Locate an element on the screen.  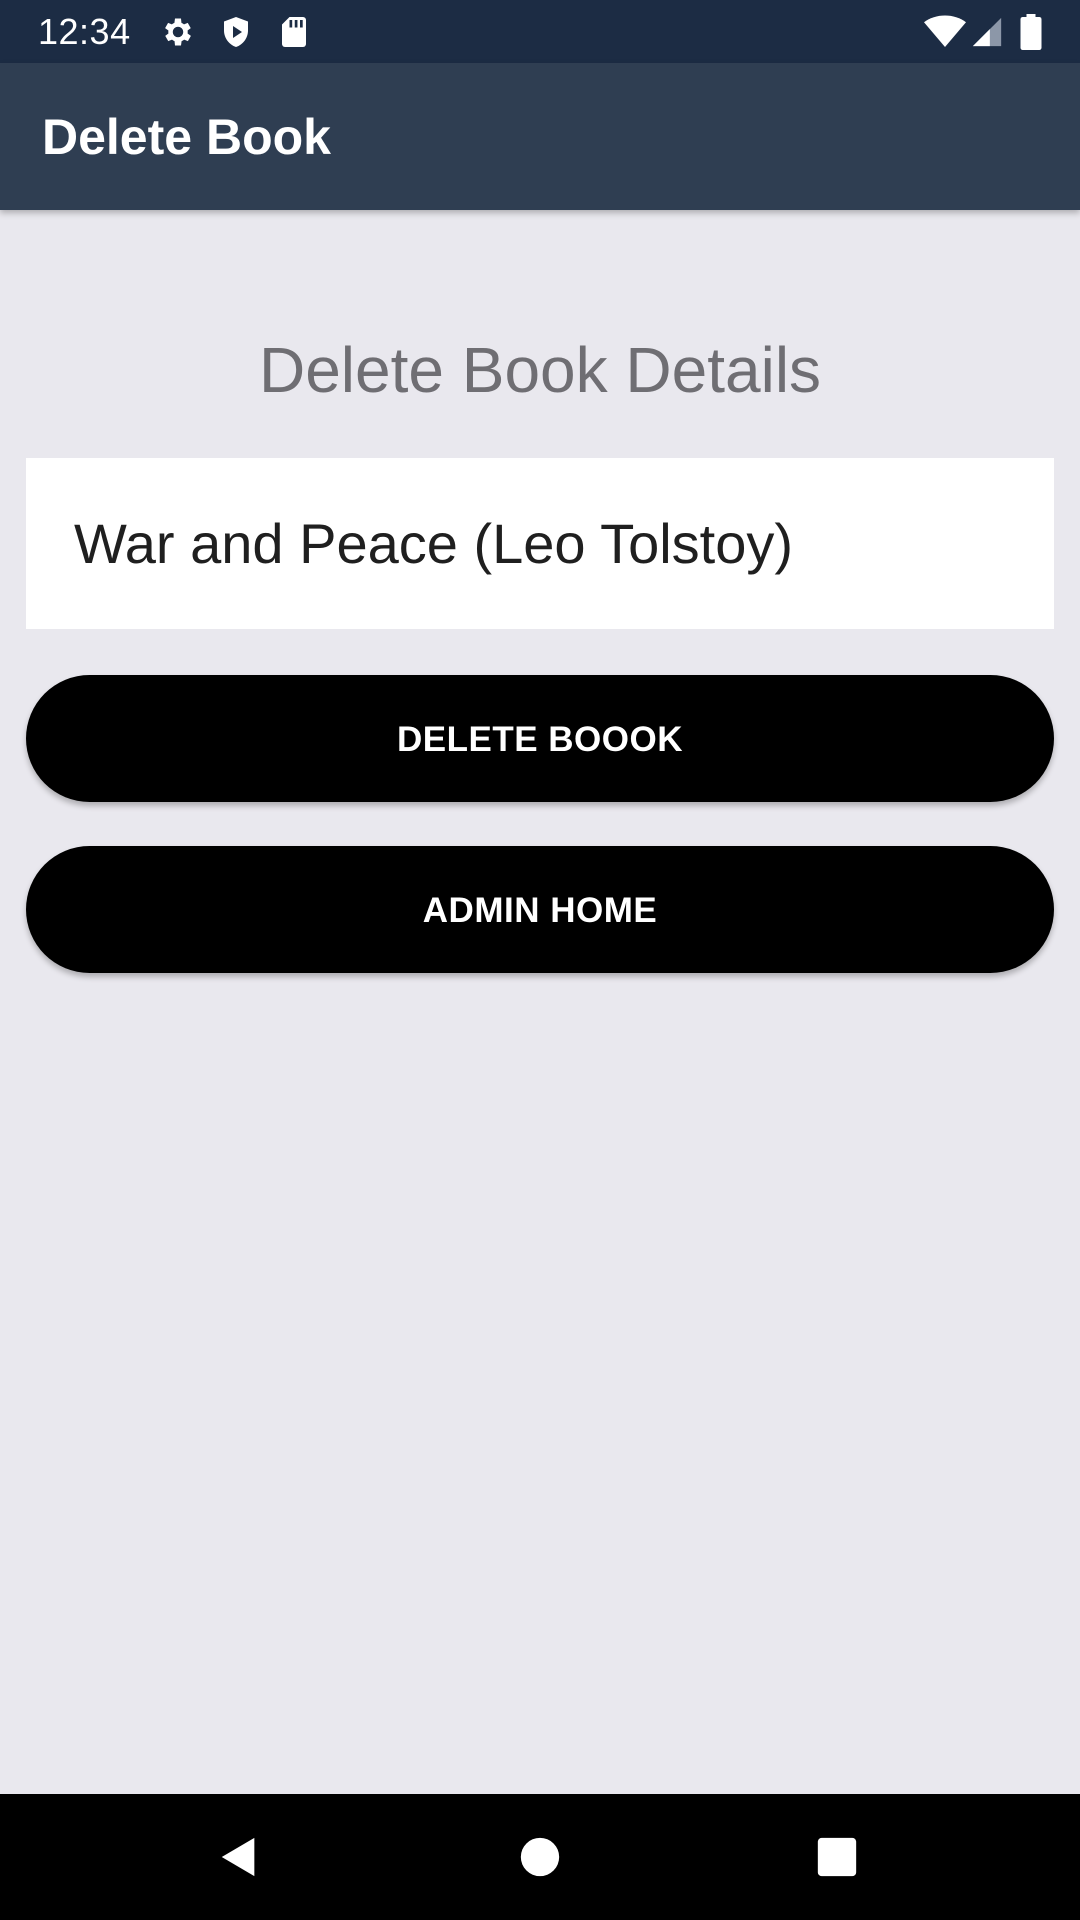
sd-card-icon is located at coordinates (294, 32).